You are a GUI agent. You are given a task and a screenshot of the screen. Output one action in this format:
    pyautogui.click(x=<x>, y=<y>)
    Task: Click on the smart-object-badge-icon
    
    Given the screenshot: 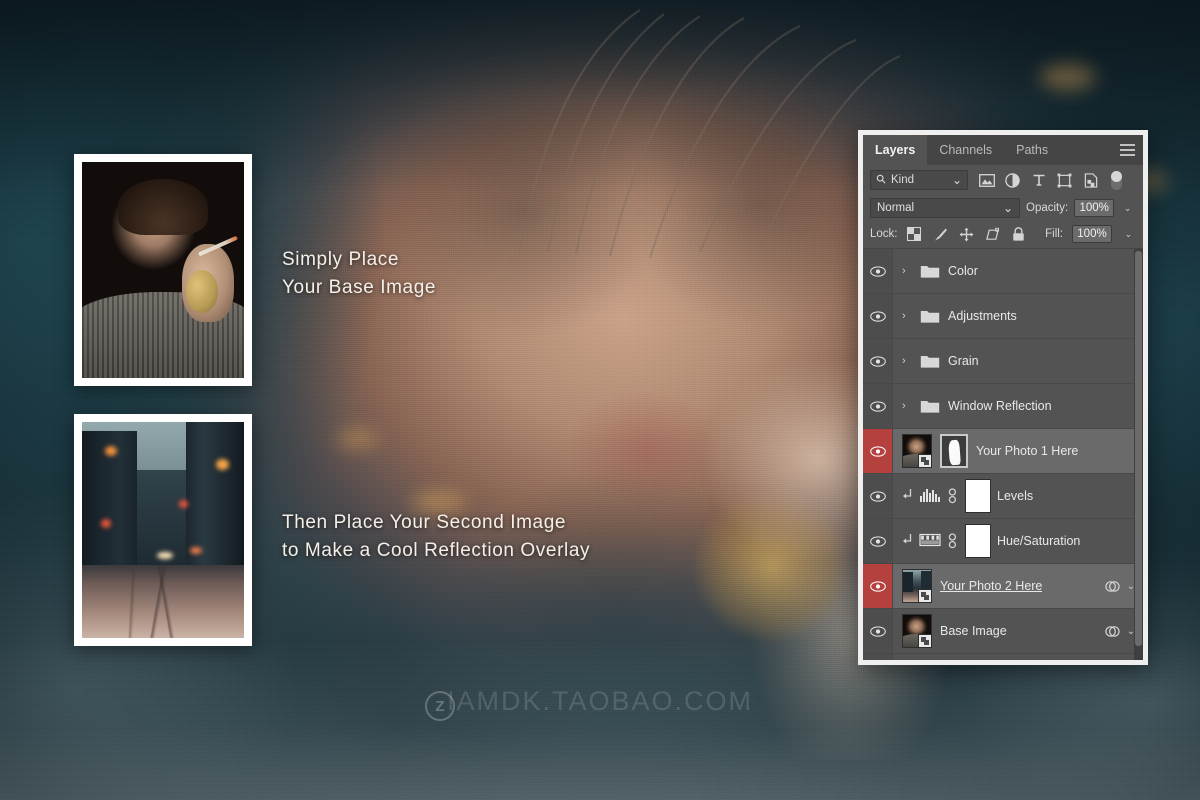 What is the action you would take?
    pyautogui.click(x=924, y=595)
    